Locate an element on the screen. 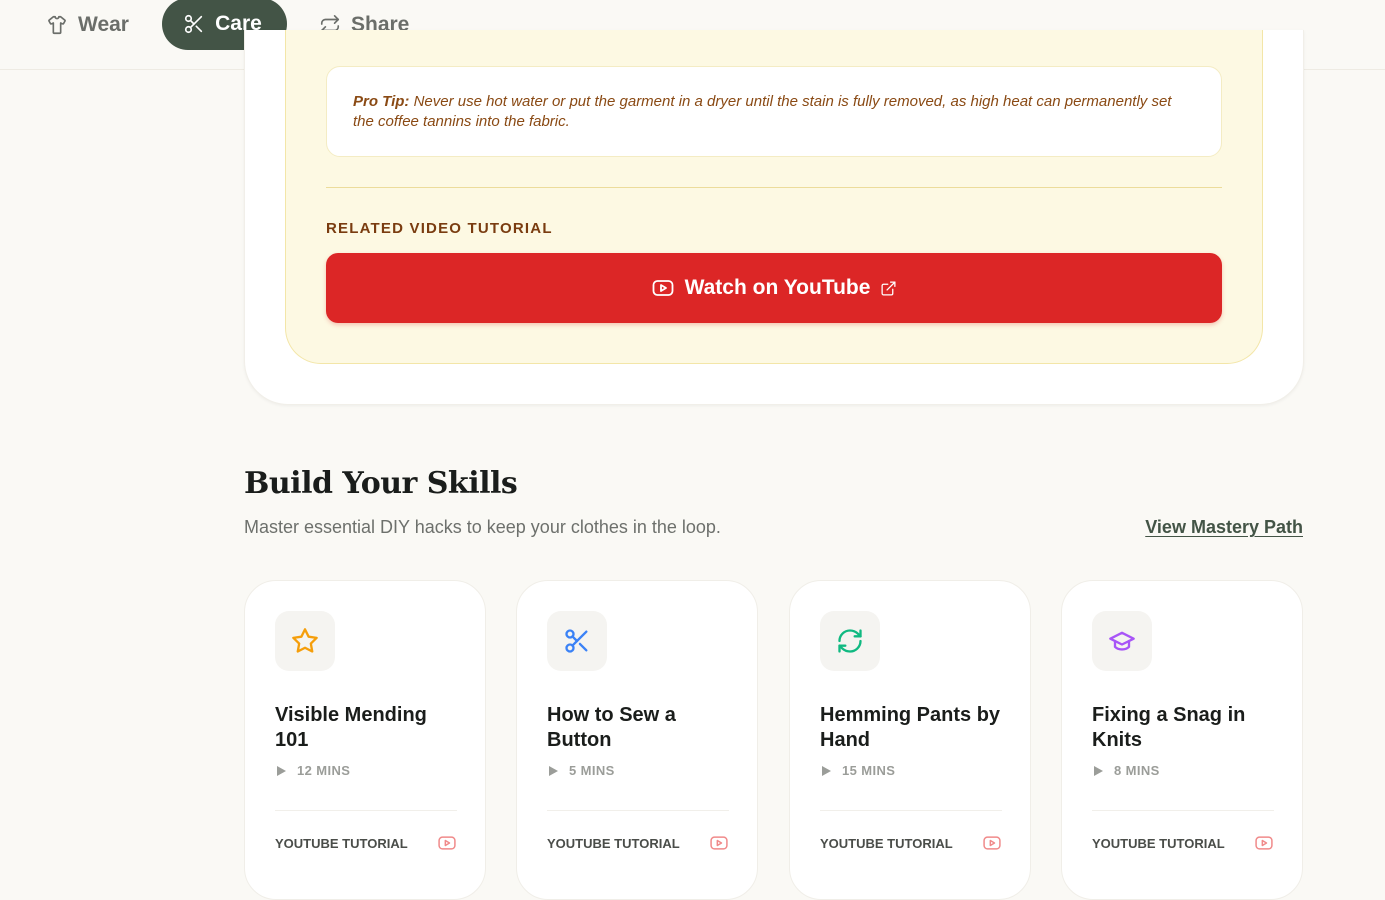 The width and height of the screenshot is (1385, 900). skill-title: How to Sew a Button is located at coordinates (611, 727).